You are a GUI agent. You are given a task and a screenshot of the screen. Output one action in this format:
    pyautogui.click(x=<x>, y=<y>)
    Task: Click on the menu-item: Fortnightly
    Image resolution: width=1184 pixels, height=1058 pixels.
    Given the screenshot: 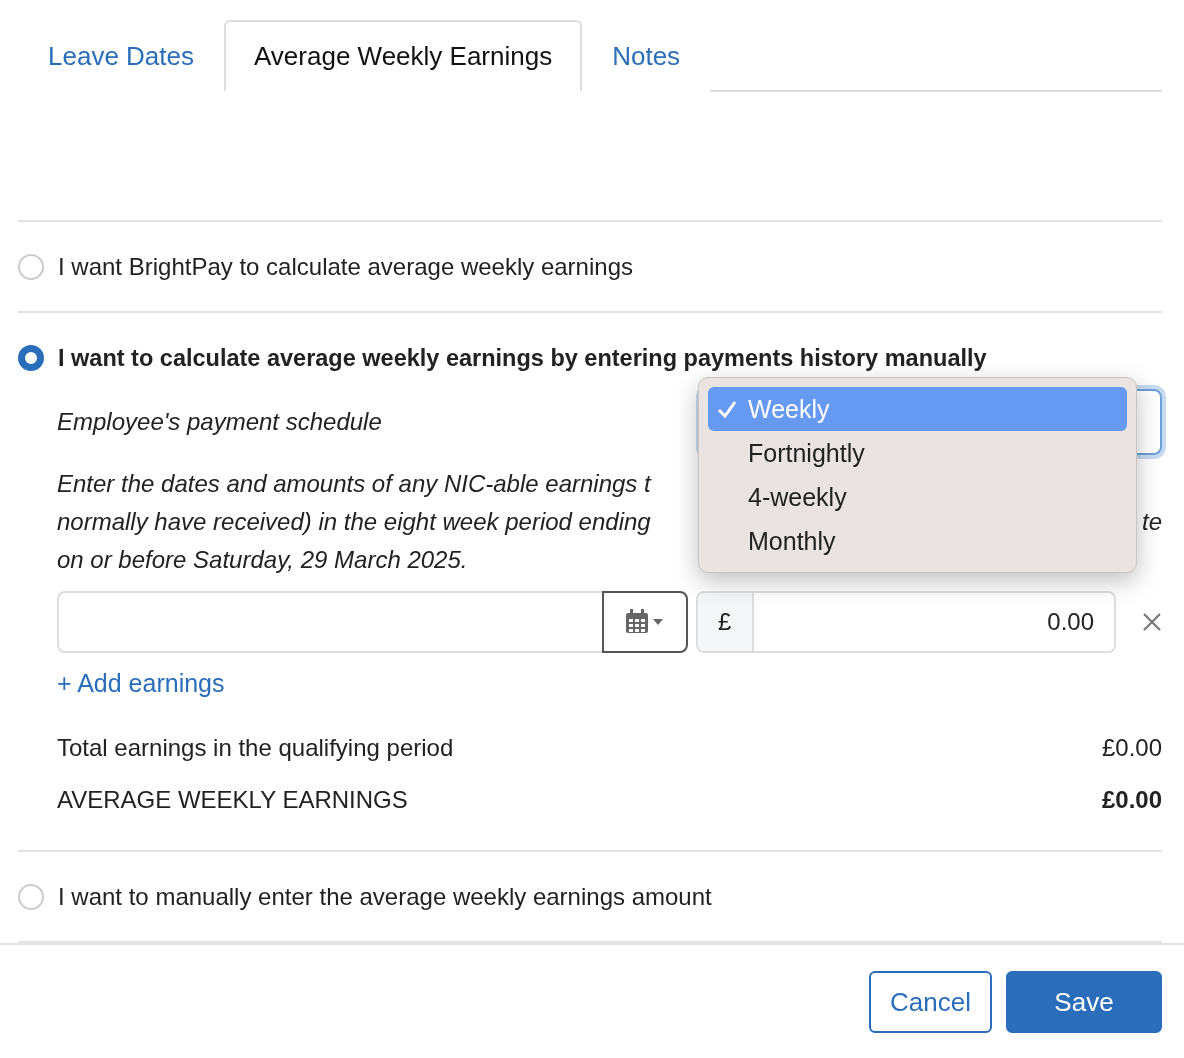 What is the action you would take?
    pyautogui.click(x=917, y=453)
    